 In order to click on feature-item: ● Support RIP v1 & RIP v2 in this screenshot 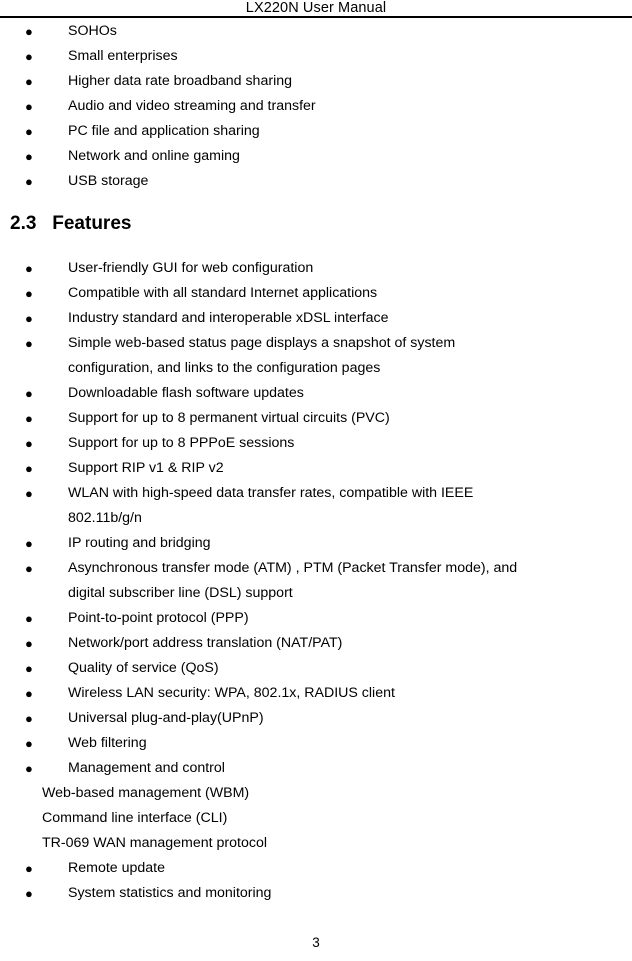, I will do `click(316, 468)`.